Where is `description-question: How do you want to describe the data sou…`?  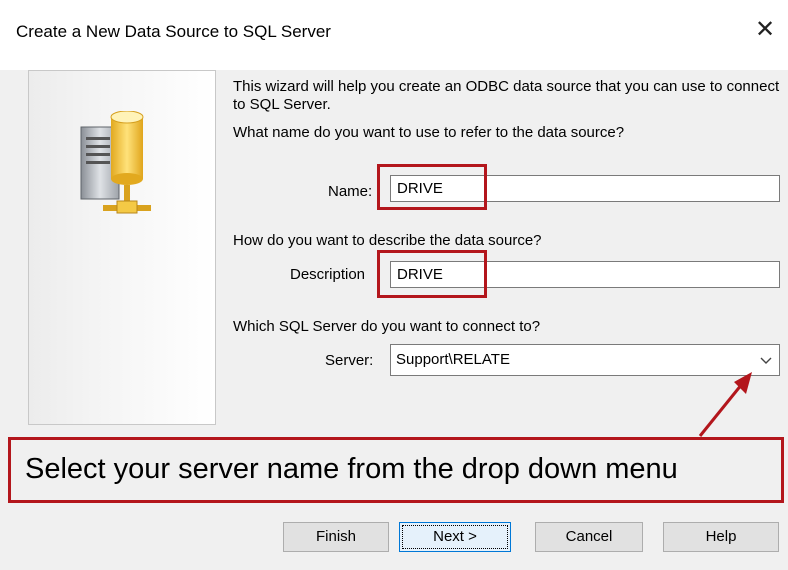 description-question: How do you want to describe the data sou… is located at coordinates (387, 240).